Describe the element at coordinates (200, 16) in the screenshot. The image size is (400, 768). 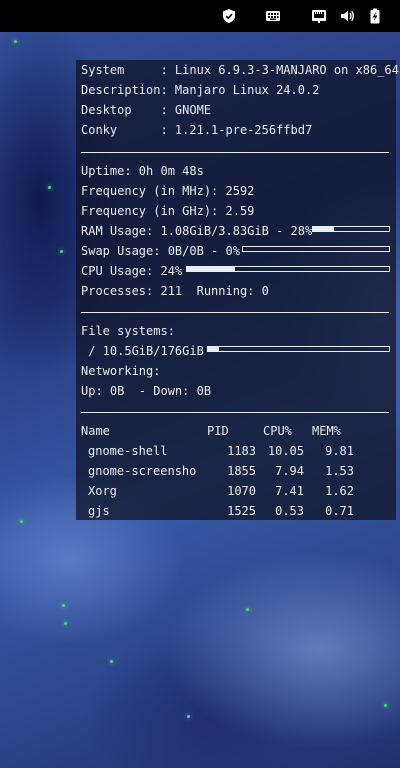
I see `top-panel` at that location.